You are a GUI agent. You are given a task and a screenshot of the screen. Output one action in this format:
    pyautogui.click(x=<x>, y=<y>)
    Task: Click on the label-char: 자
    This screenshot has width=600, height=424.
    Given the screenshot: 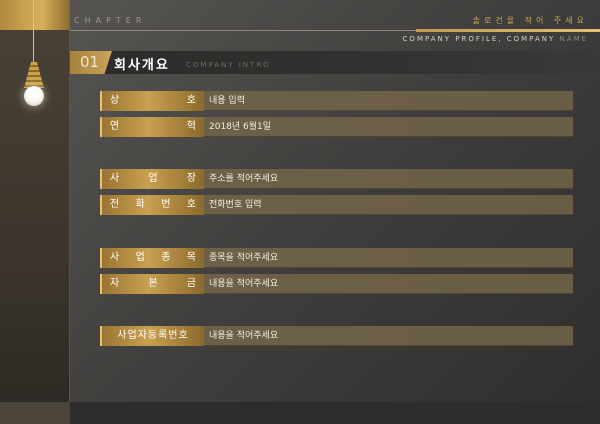 What is the action you would take?
    pyautogui.click(x=115, y=283)
    